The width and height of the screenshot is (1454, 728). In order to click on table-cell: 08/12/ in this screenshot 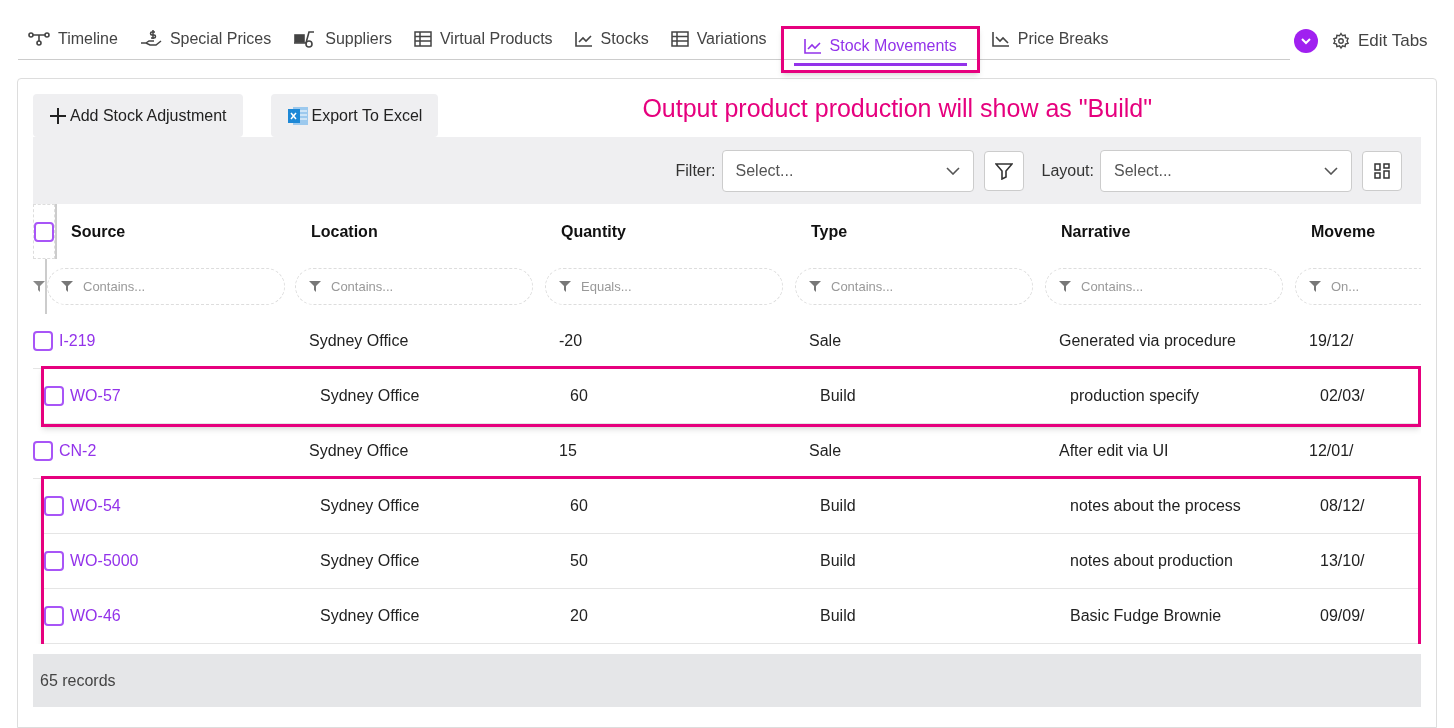, I will do `click(1342, 505)`.